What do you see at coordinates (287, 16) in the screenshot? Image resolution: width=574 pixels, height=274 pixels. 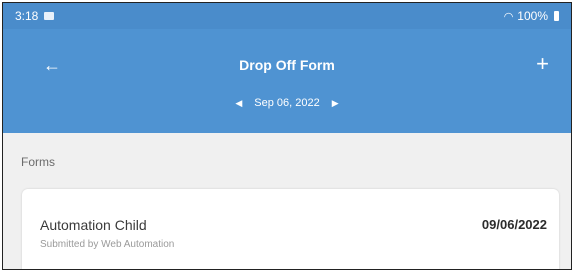 I see `status-bar: 3:18 ◠ 100%` at bounding box center [287, 16].